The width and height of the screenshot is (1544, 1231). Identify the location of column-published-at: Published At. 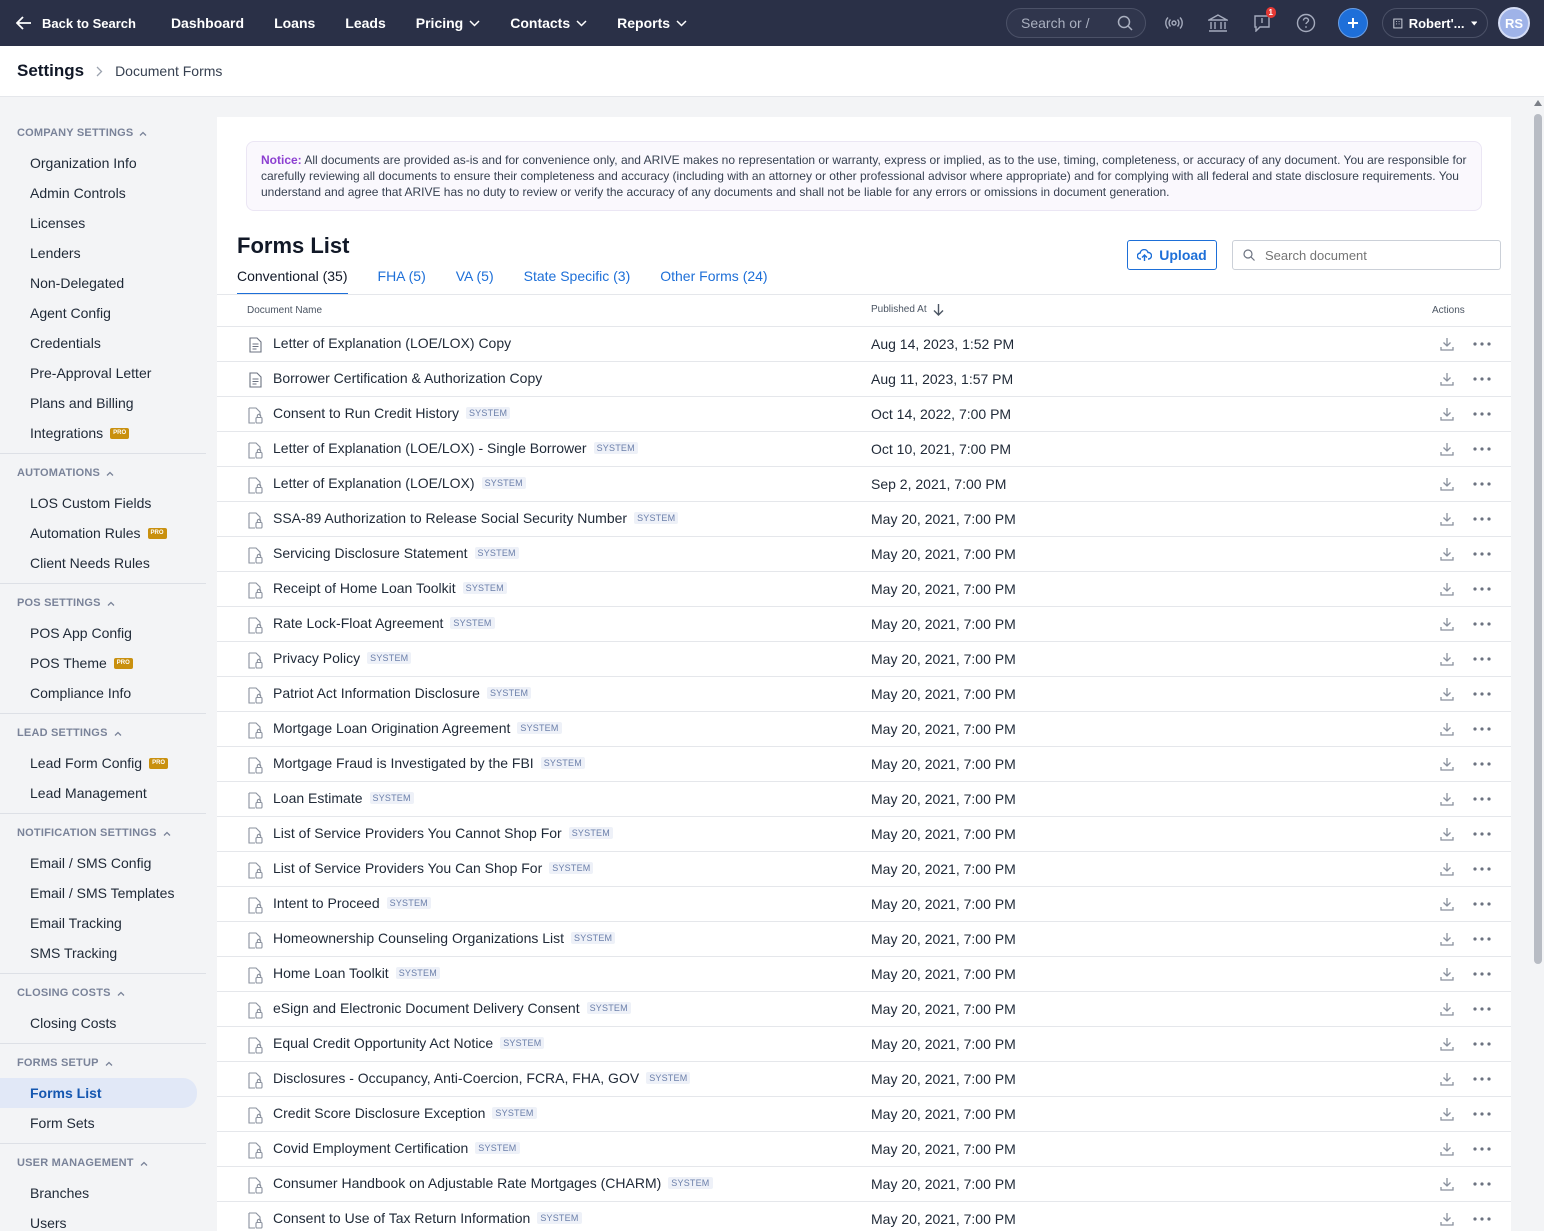
(907, 309).